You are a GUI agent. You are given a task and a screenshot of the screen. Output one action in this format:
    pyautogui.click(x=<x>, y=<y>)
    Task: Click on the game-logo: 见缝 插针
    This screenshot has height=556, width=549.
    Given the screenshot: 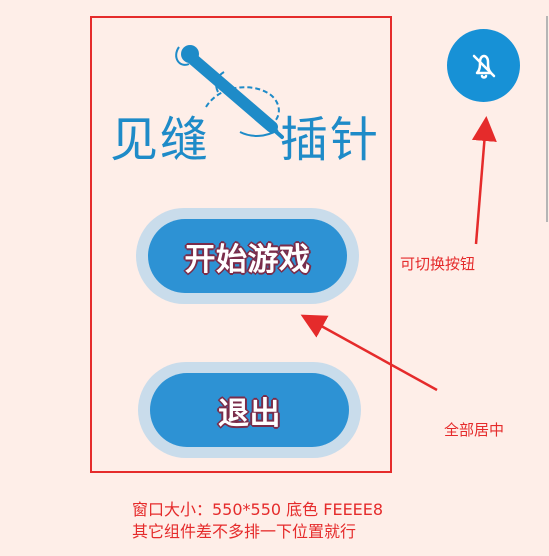 What is the action you would take?
    pyautogui.click(x=252, y=117)
    